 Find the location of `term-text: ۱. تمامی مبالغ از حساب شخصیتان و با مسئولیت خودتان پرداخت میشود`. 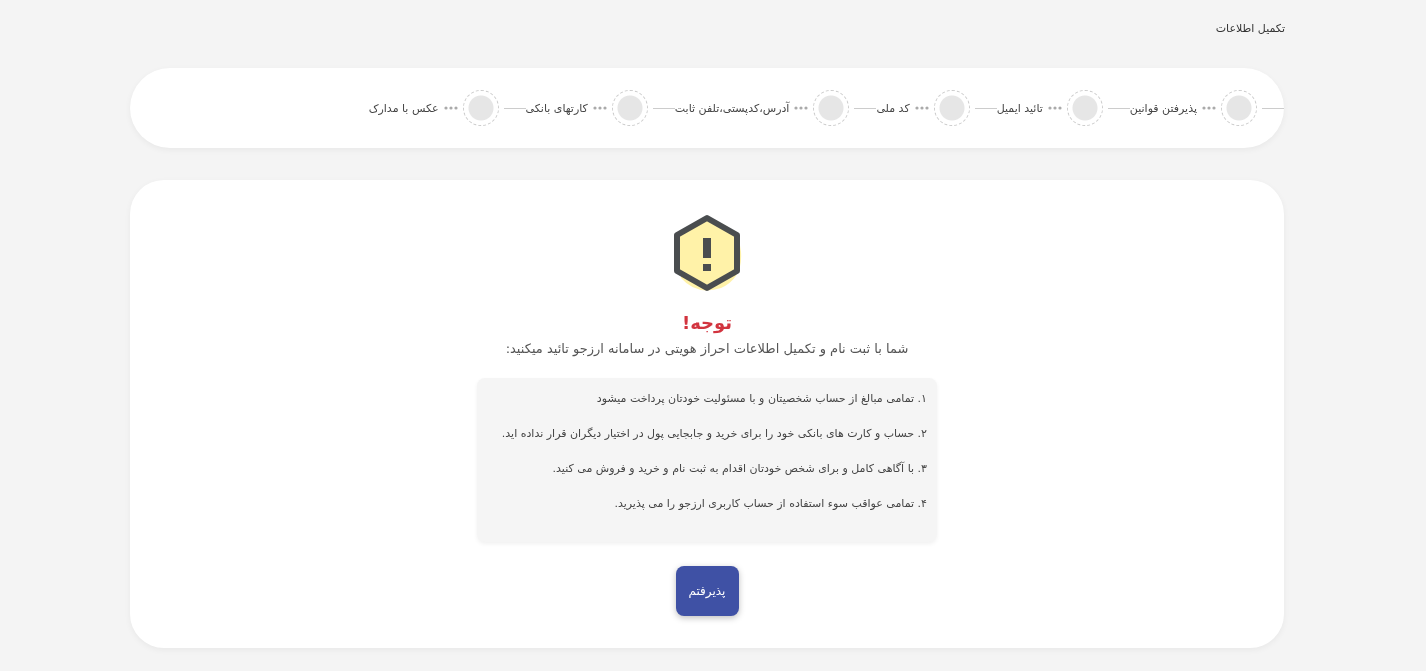

term-text: ۱. تمامی مبالغ از حساب شخصیتان و با مسئولیت خودتان پرداخت میشود is located at coordinates (761, 399).